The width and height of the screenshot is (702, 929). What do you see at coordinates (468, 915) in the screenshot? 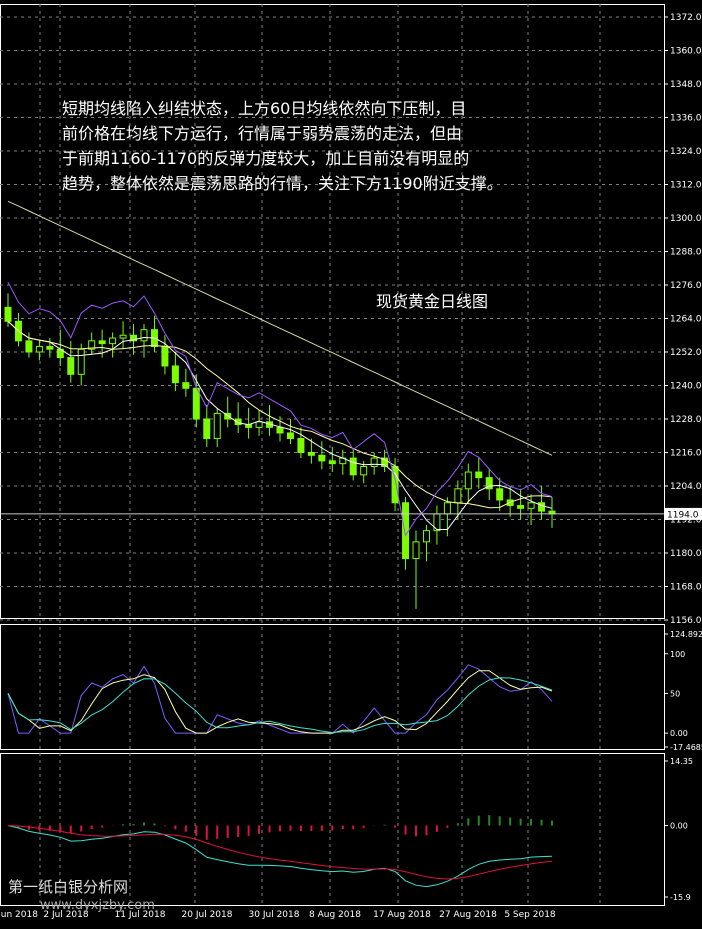
I see `xtick-label: 27 Aug 2018` at bounding box center [468, 915].